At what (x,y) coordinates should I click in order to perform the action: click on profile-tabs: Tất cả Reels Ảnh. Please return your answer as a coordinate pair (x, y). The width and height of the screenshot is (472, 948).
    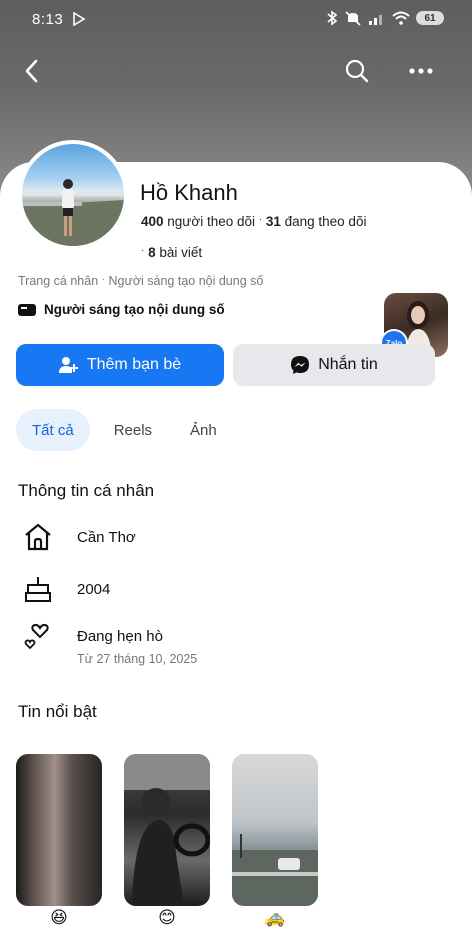
    Looking at the image, I should click on (124, 430).